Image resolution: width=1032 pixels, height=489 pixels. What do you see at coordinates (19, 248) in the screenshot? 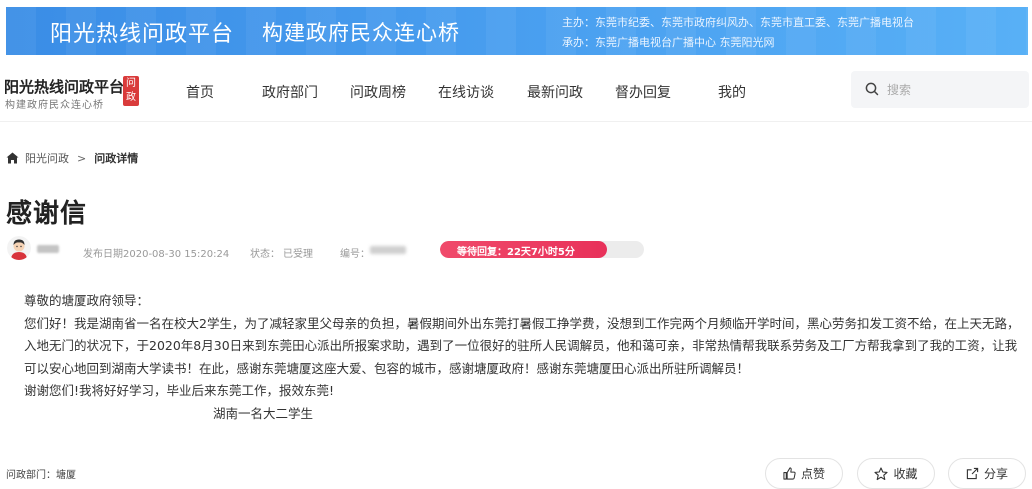
I see `avatar` at bounding box center [19, 248].